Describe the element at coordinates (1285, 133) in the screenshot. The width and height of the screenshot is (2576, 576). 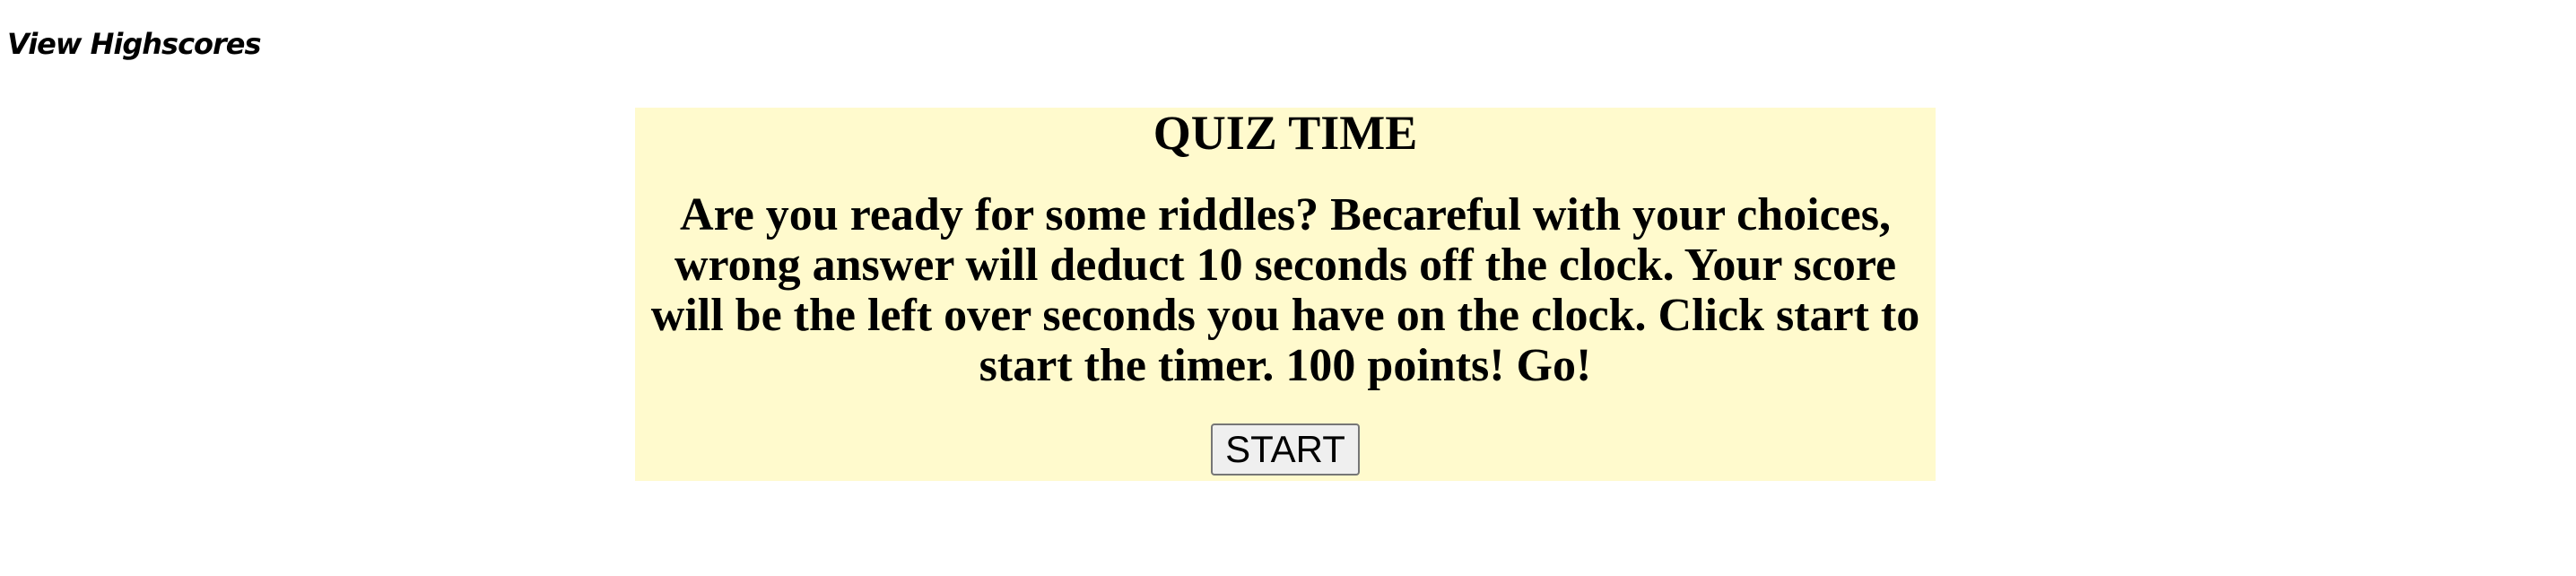
I see `quiz-title: QUIZ TIME` at that location.